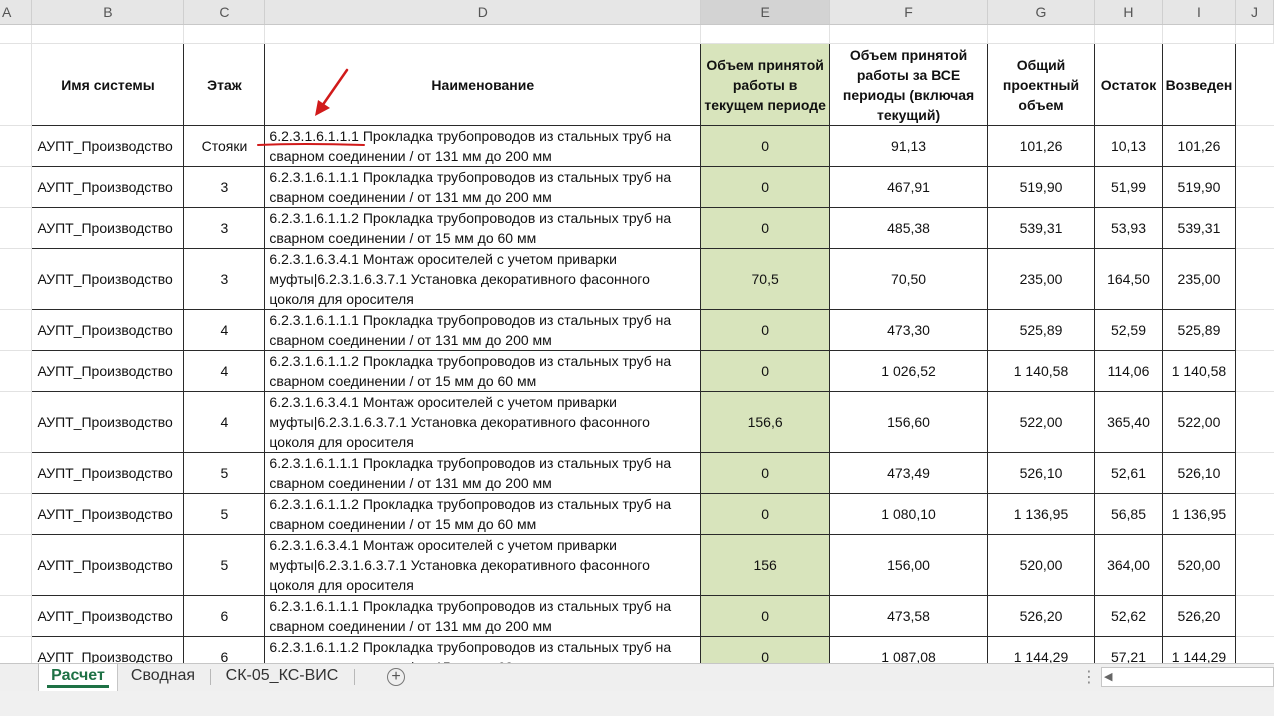 The width and height of the screenshot is (1274, 716). Describe the element at coordinates (1254, 12) in the screenshot. I see `col-header-j: J` at that location.